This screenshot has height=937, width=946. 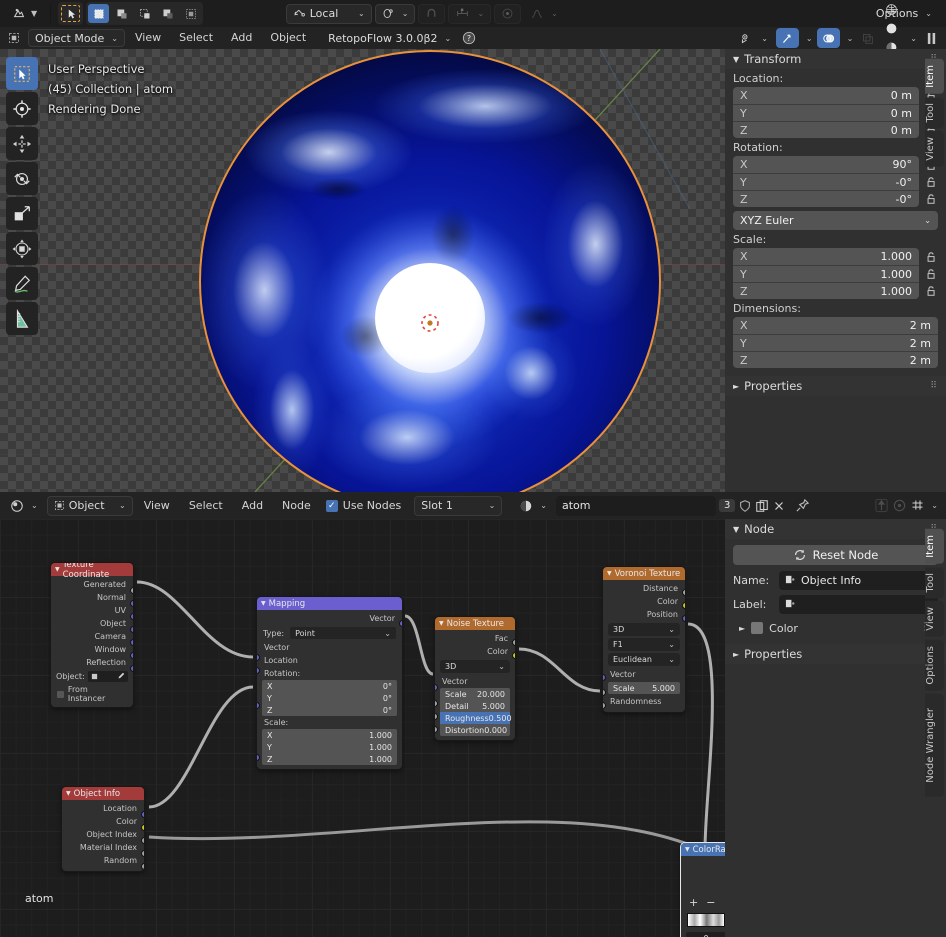 I want to click on tab-tool: Tool, so click(x=934, y=112).